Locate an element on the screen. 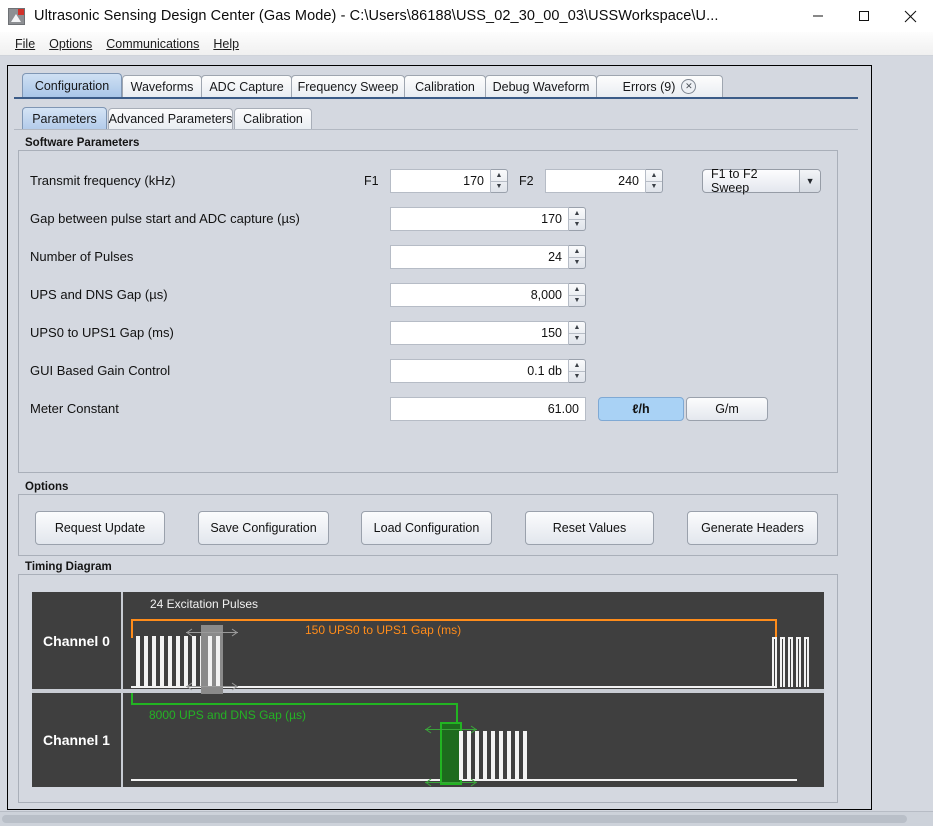 The image size is (933, 826). spinner-number-of-pulses: ▲ ▼ is located at coordinates (577, 257).